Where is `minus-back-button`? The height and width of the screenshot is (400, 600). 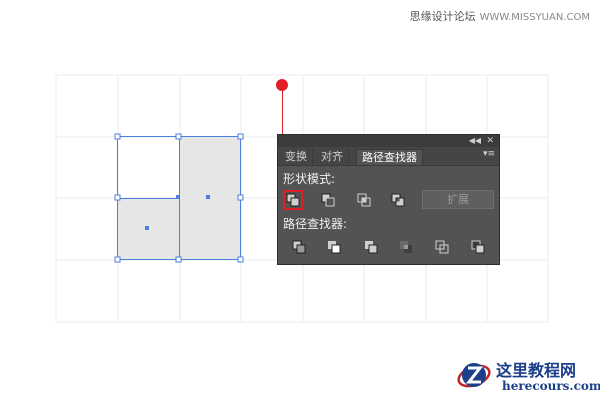
minus-back-button is located at coordinates (478, 247).